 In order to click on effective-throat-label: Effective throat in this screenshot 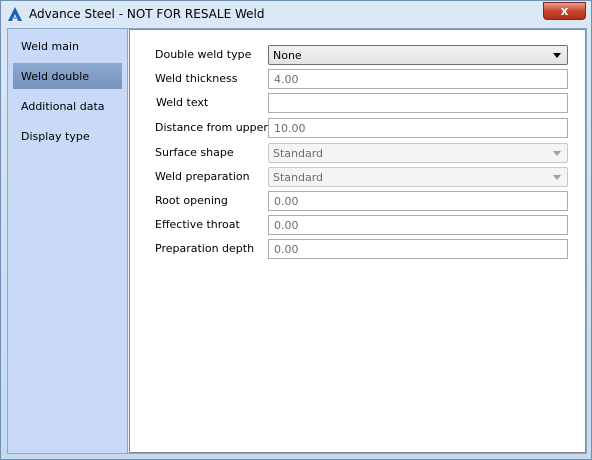, I will do `click(197, 224)`.